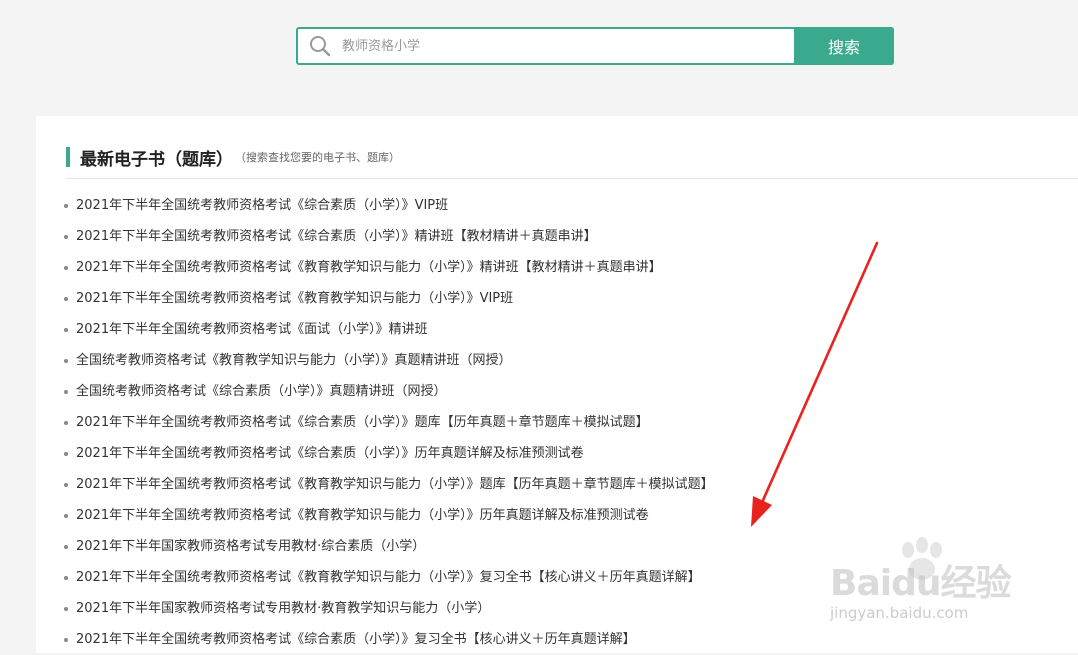  What do you see at coordinates (68, 157) in the screenshot?
I see `section-accent-bar` at bounding box center [68, 157].